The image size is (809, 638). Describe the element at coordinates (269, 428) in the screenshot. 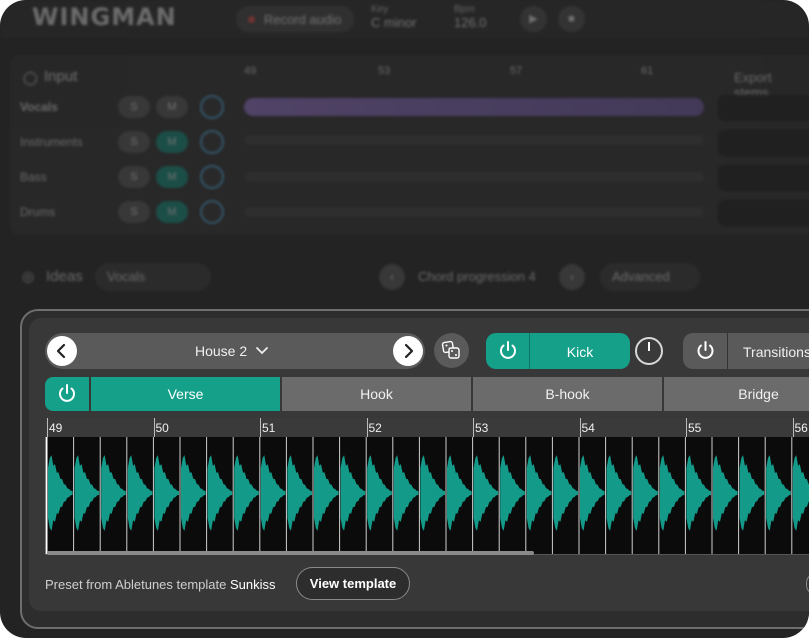

I see `ruler-bar-label: 51` at that location.